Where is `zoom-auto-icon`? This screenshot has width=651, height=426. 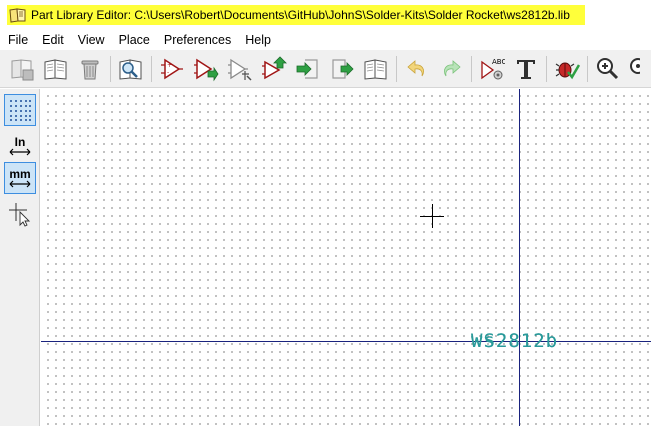
zoom-auto-icon is located at coordinates (635, 65).